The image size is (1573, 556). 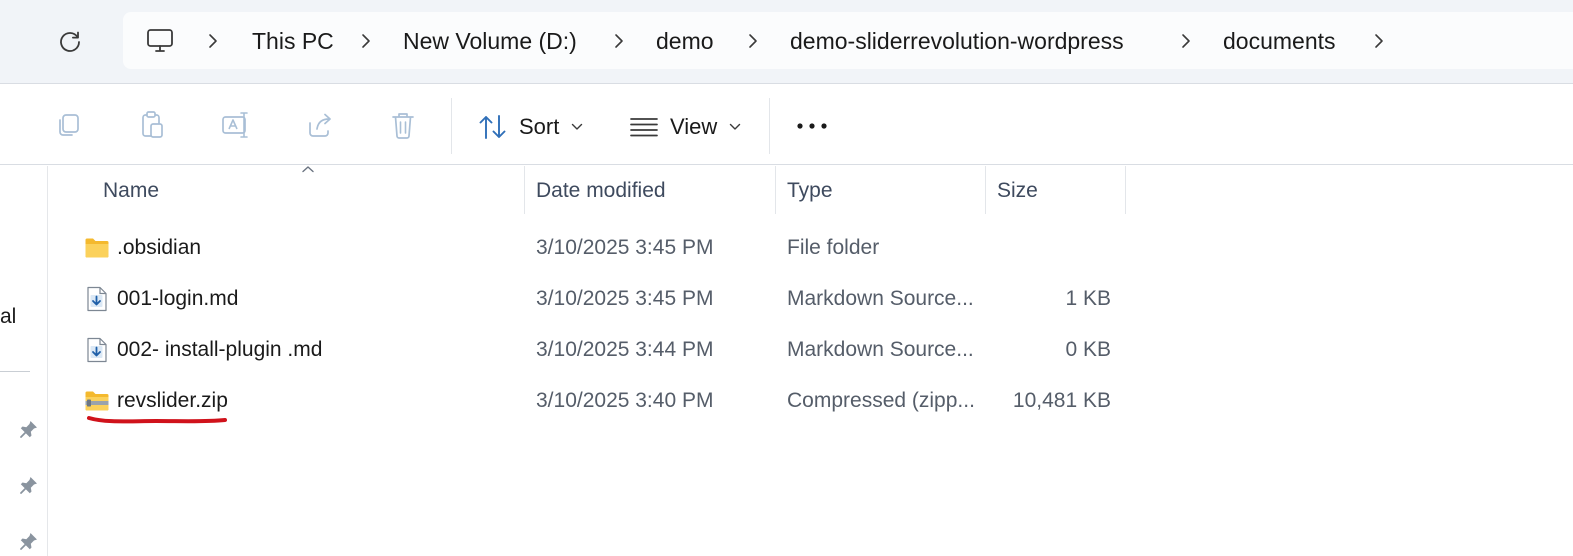 I want to click on view-button: View, so click(x=684, y=127).